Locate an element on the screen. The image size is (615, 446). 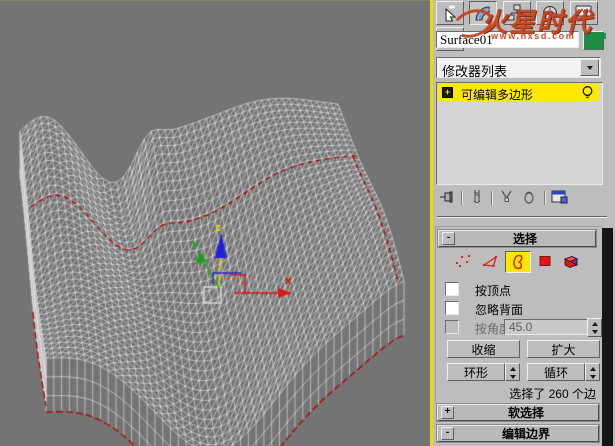
loop-button: 循环 is located at coordinates (556, 372).